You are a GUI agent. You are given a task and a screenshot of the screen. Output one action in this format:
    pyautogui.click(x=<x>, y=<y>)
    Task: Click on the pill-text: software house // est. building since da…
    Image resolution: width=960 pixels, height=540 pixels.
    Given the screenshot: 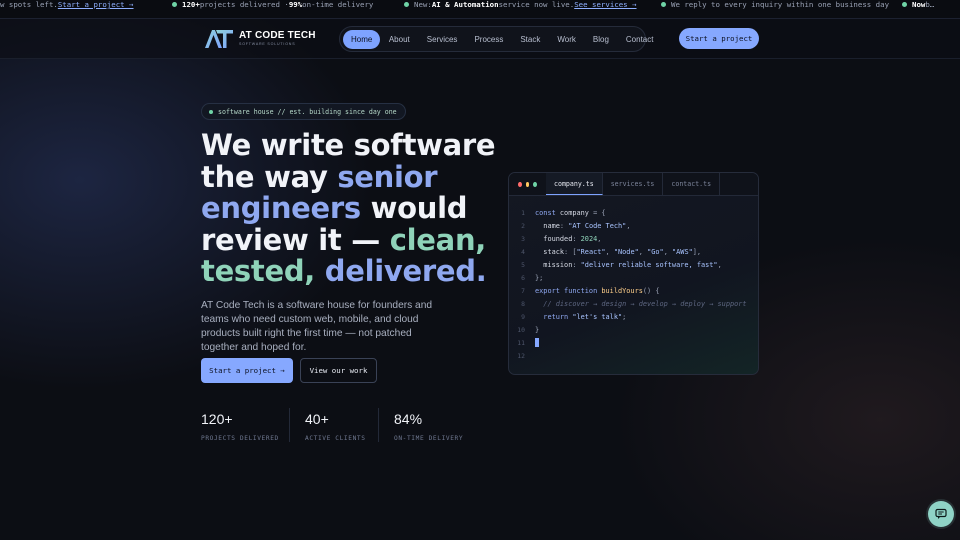 What is the action you would take?
    pyautogui.click(x=307, y=111)
    